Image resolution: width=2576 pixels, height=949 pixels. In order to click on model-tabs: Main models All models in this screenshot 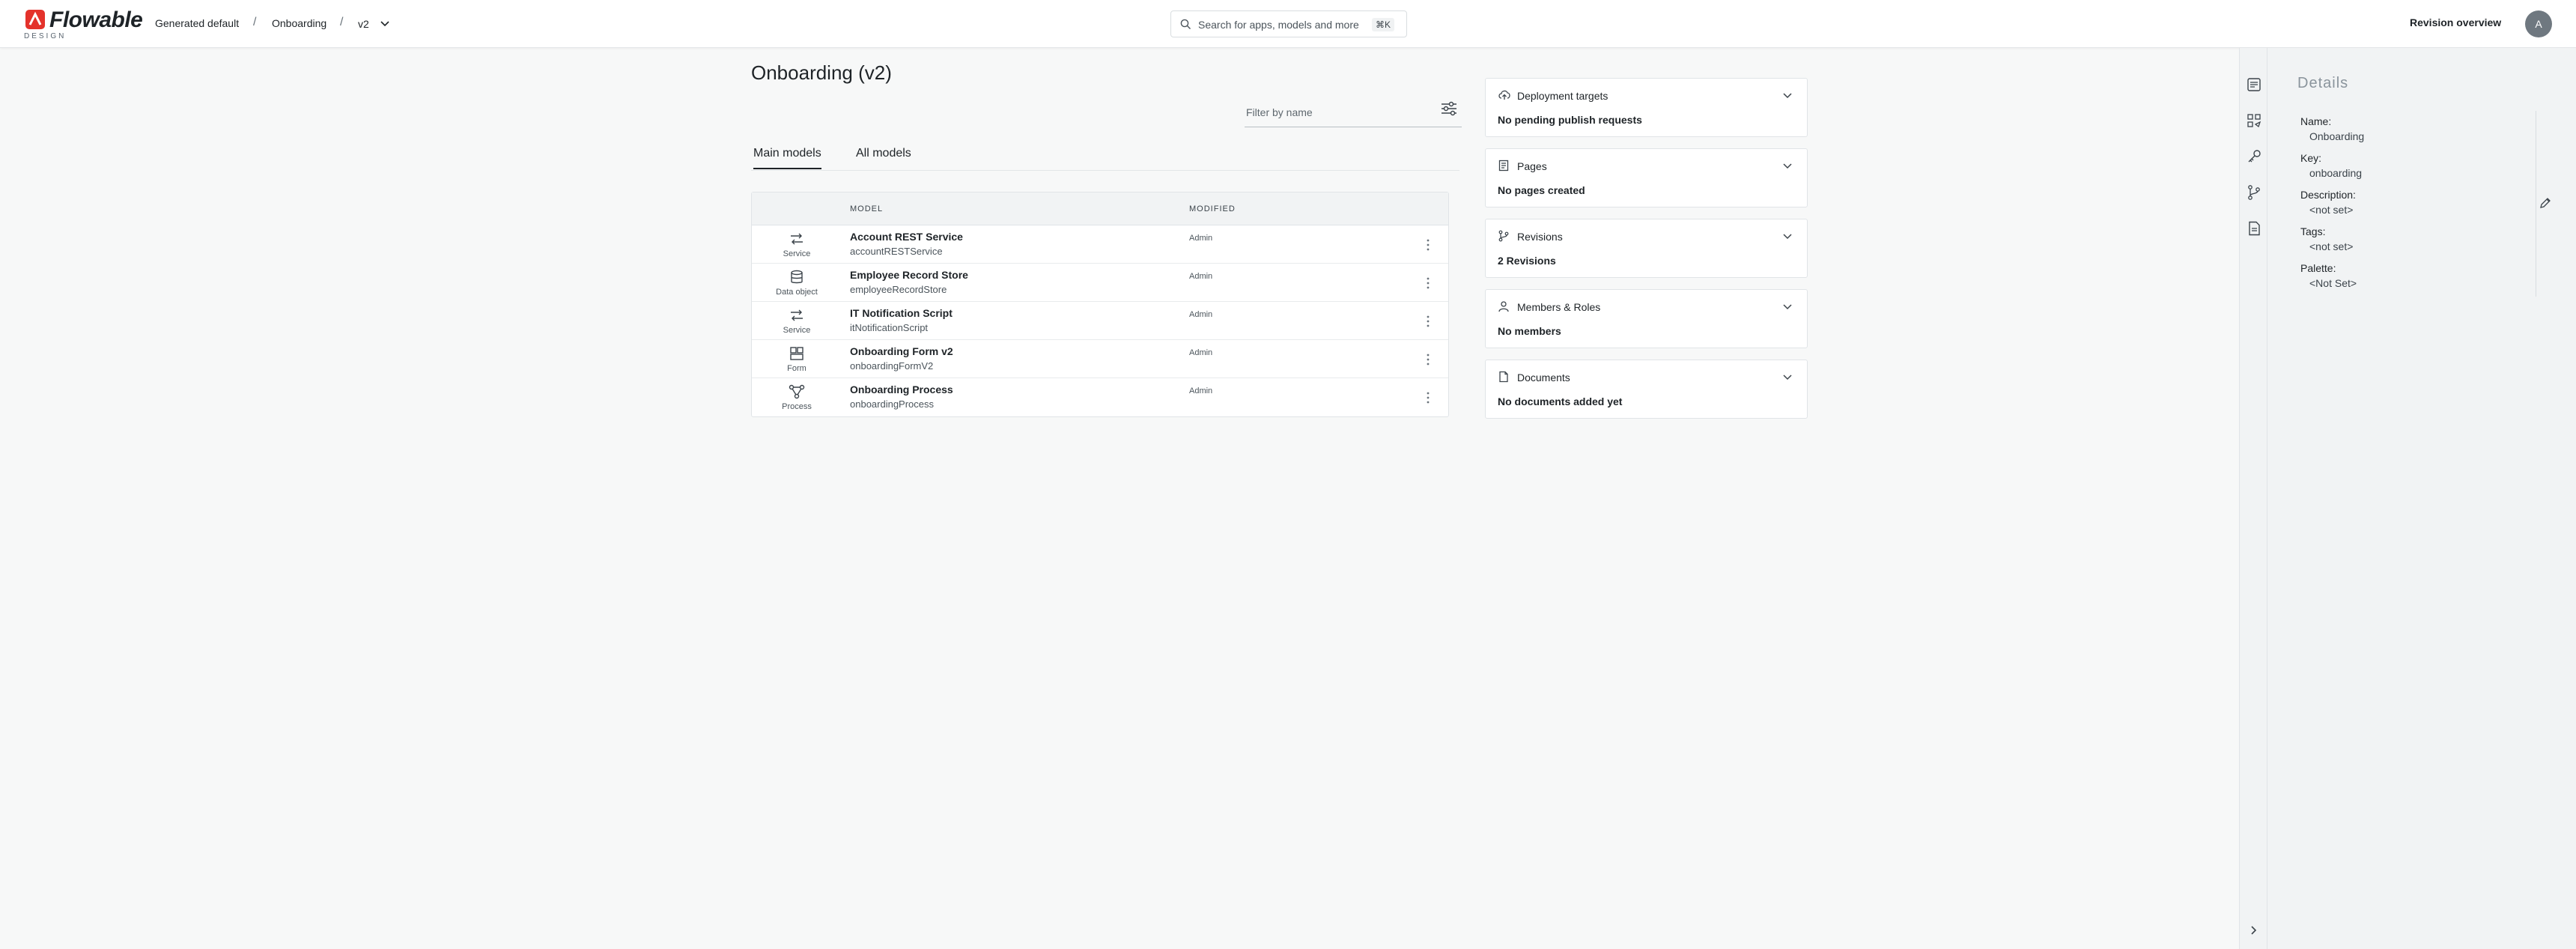, I will do `click(1105, 156)`.